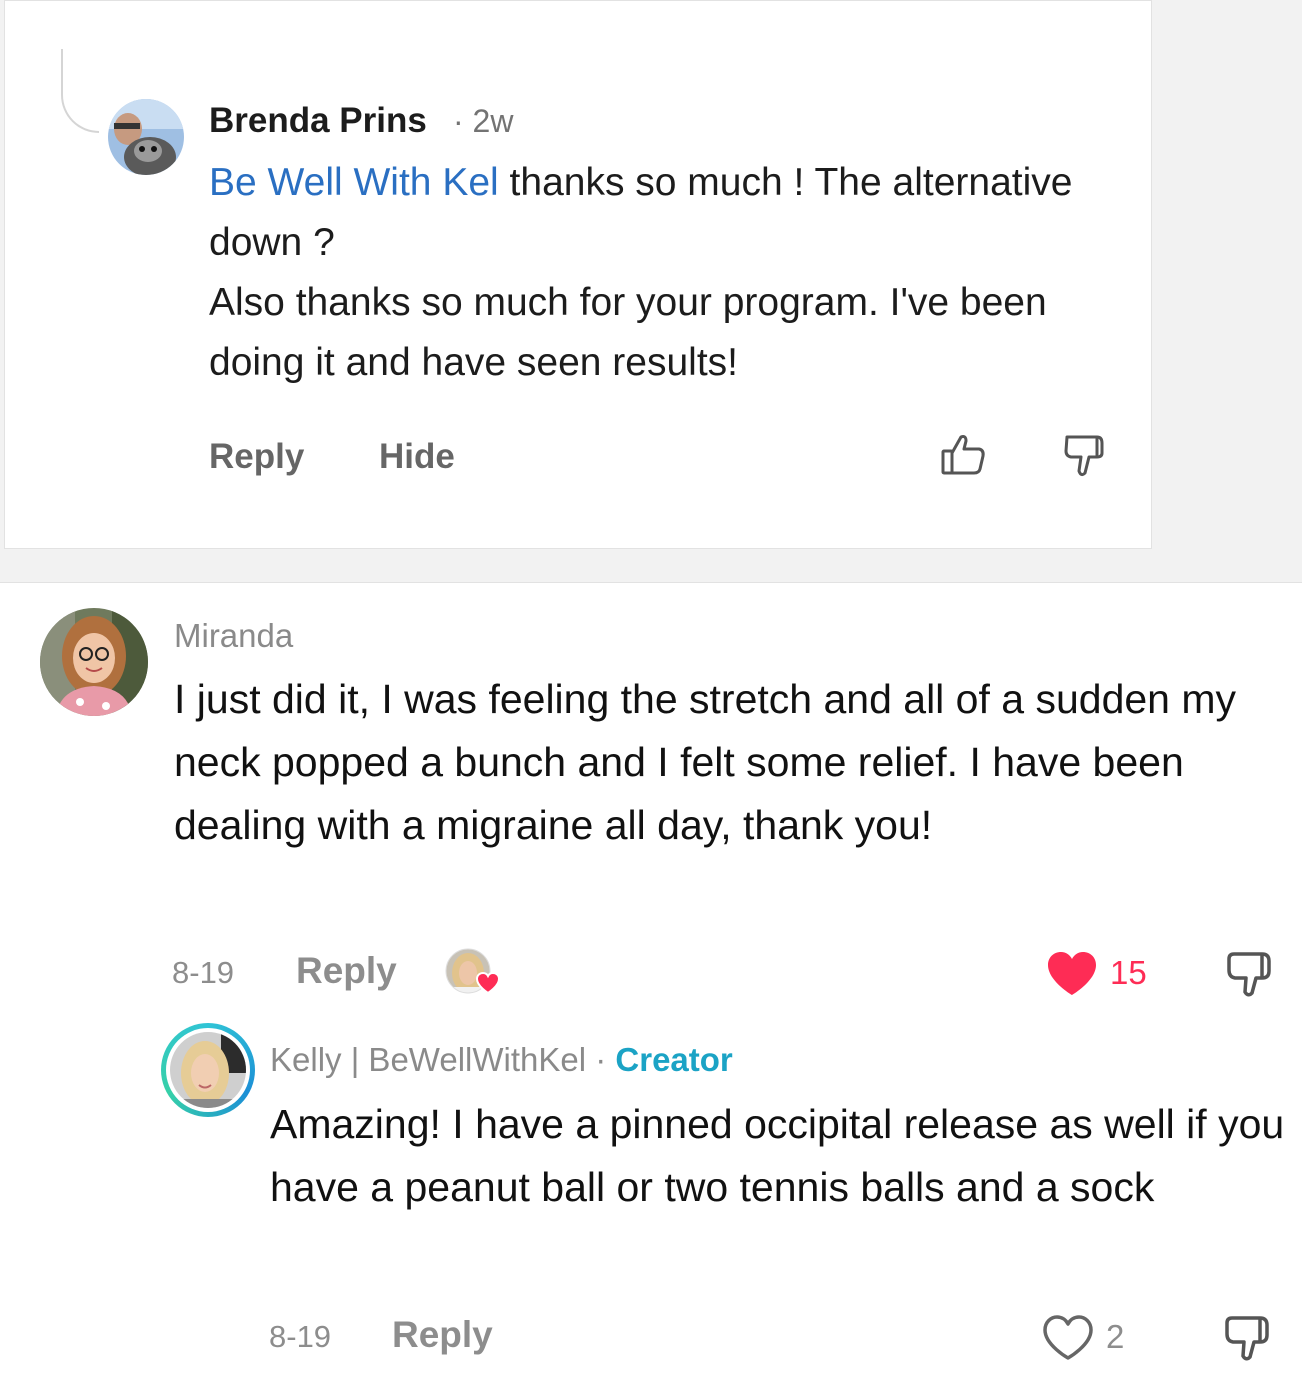 The image size is (1302, 1392). Describe the element at coordinates (146, 137) in the screenshot. I see `brenda-avatar` at that location.